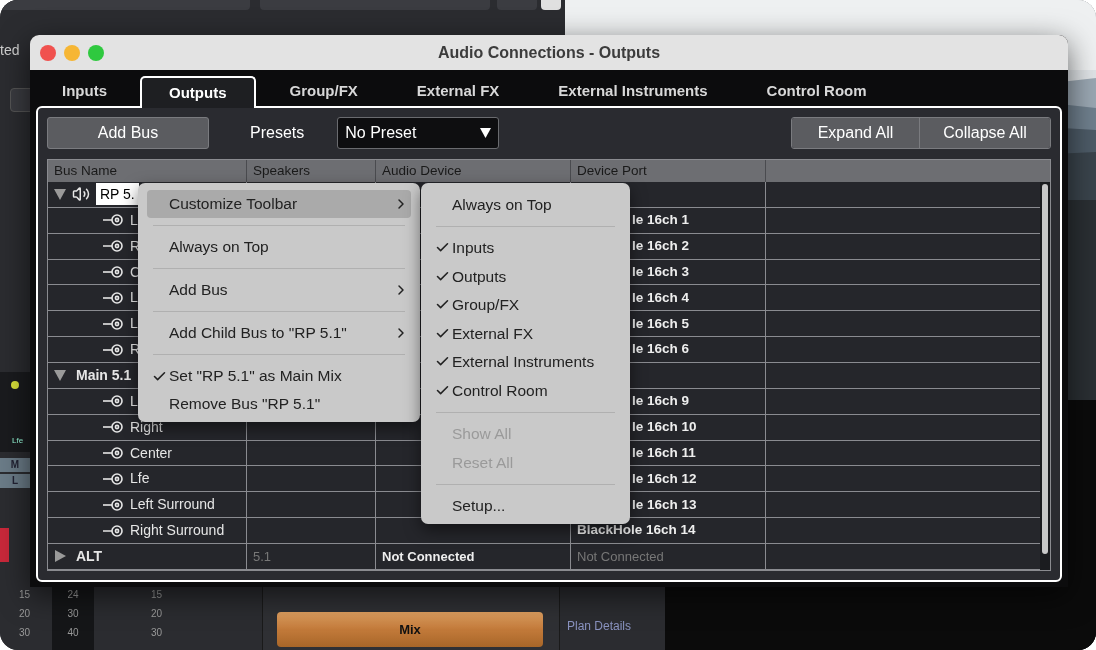 This screenshot has height=650, width=1096. Describe the element at coordinates (234, 204) in the screenshot. I see `menu-item-label: Customize Toolbar` at that location.